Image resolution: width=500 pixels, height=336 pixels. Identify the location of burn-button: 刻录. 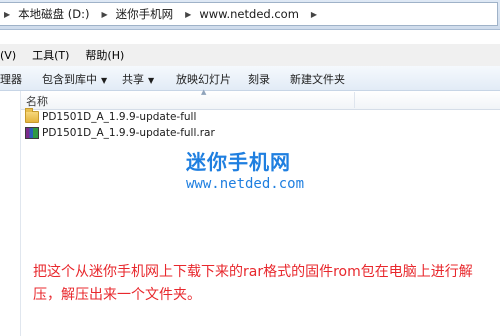
(259, 79).